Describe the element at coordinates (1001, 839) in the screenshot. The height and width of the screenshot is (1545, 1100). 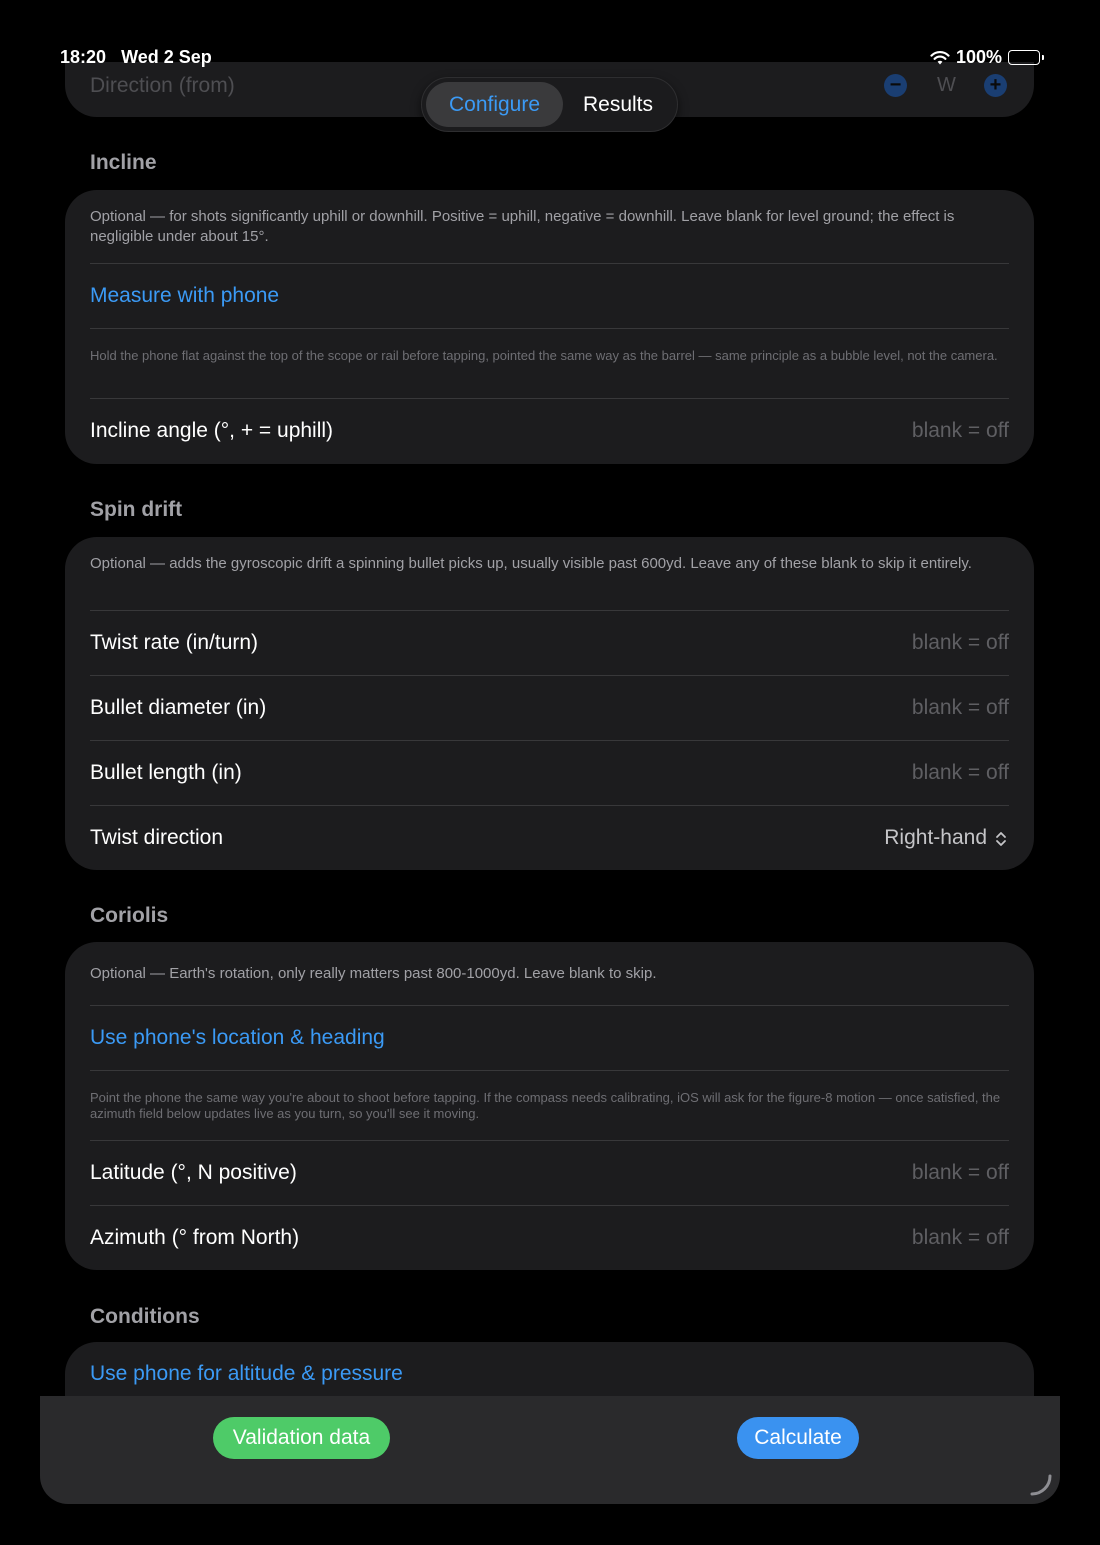
I see `chevron-up-down-icon` at that location.